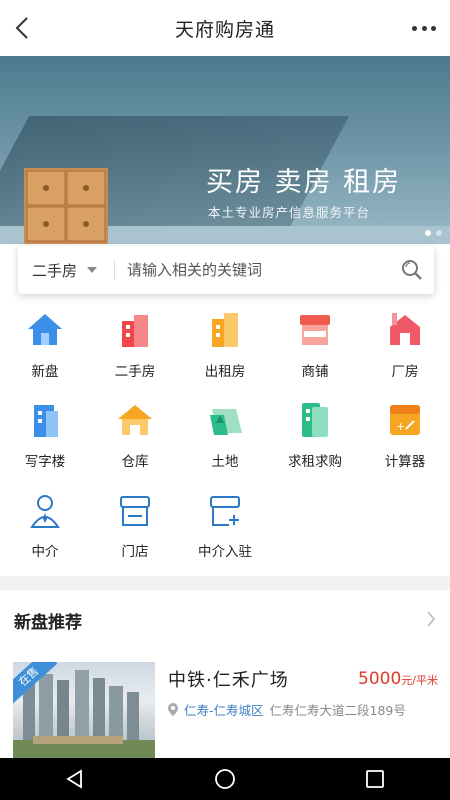 This screenshot has height=800, width=450. I want to click on search-icon, so click(412, 270).